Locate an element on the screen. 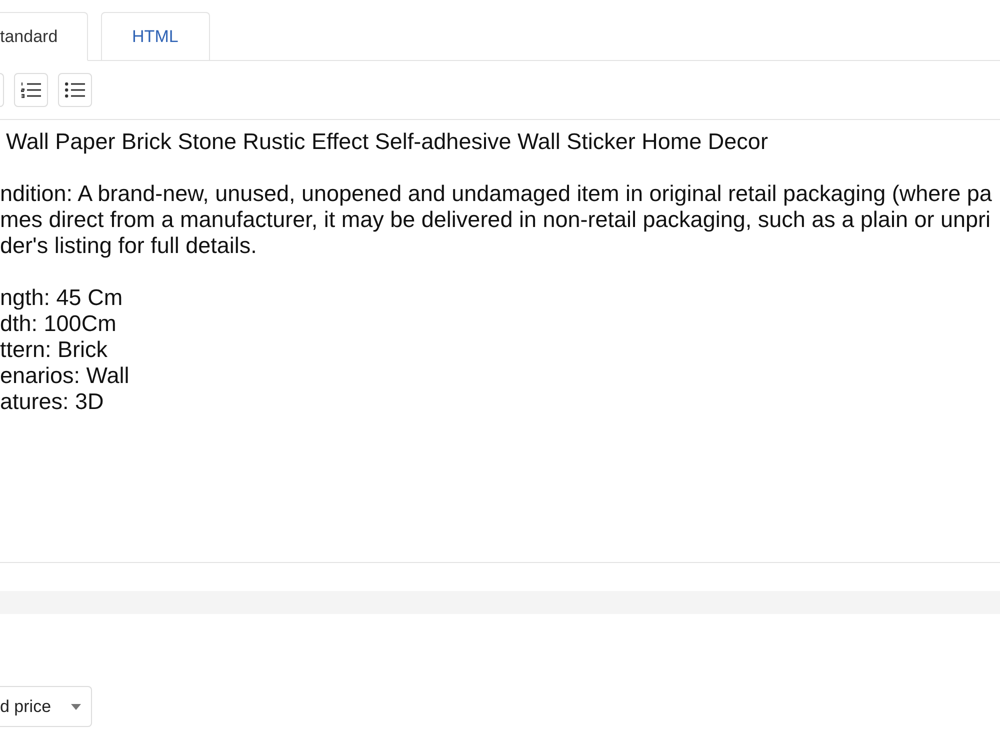  editor-text-line: ttern: Brick is located at coordinates (54, 349).